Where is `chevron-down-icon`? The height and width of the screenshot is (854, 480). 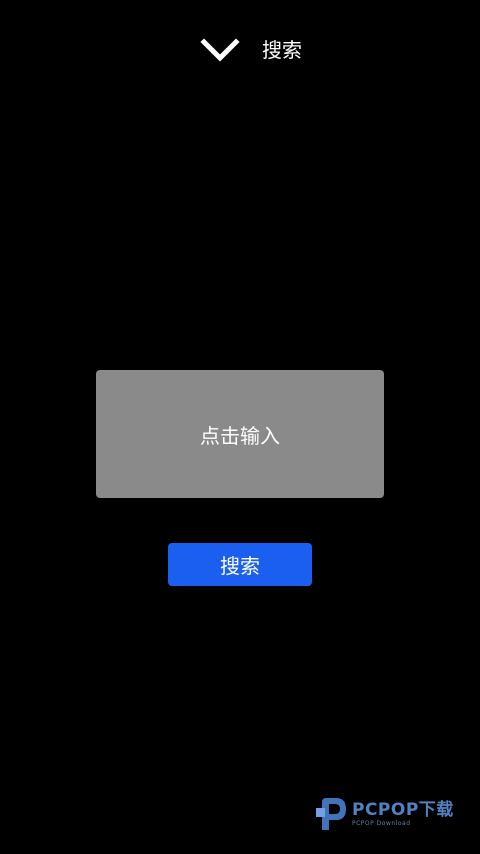
chevron-down-icon is located at coordinates (220, 50).